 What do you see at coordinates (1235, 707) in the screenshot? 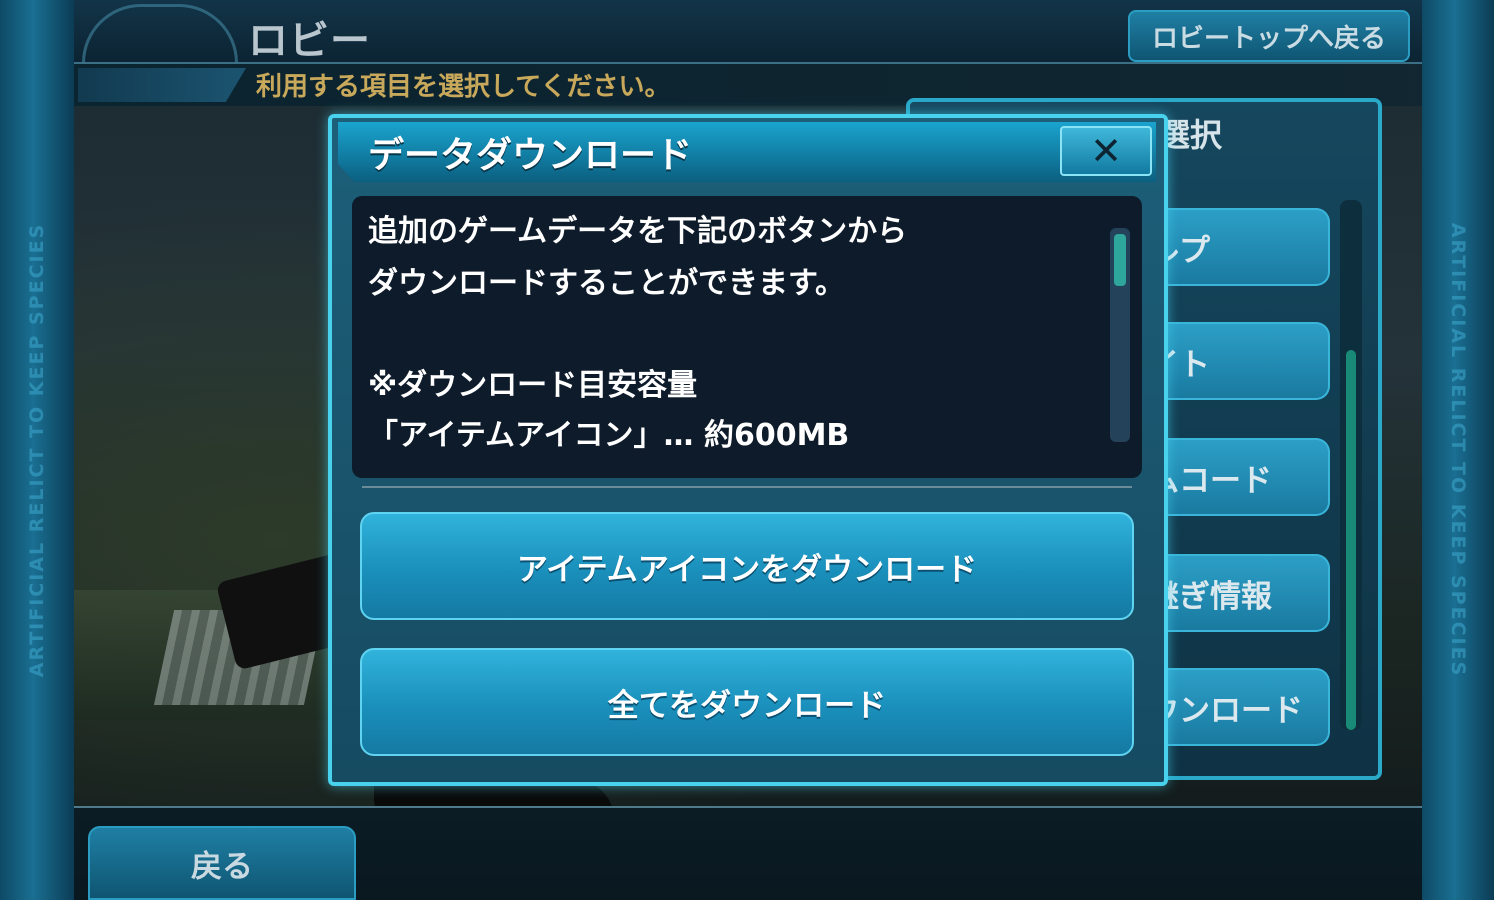
I see `menu-item-download: ウンロード` at bounding box center [1235, 707].